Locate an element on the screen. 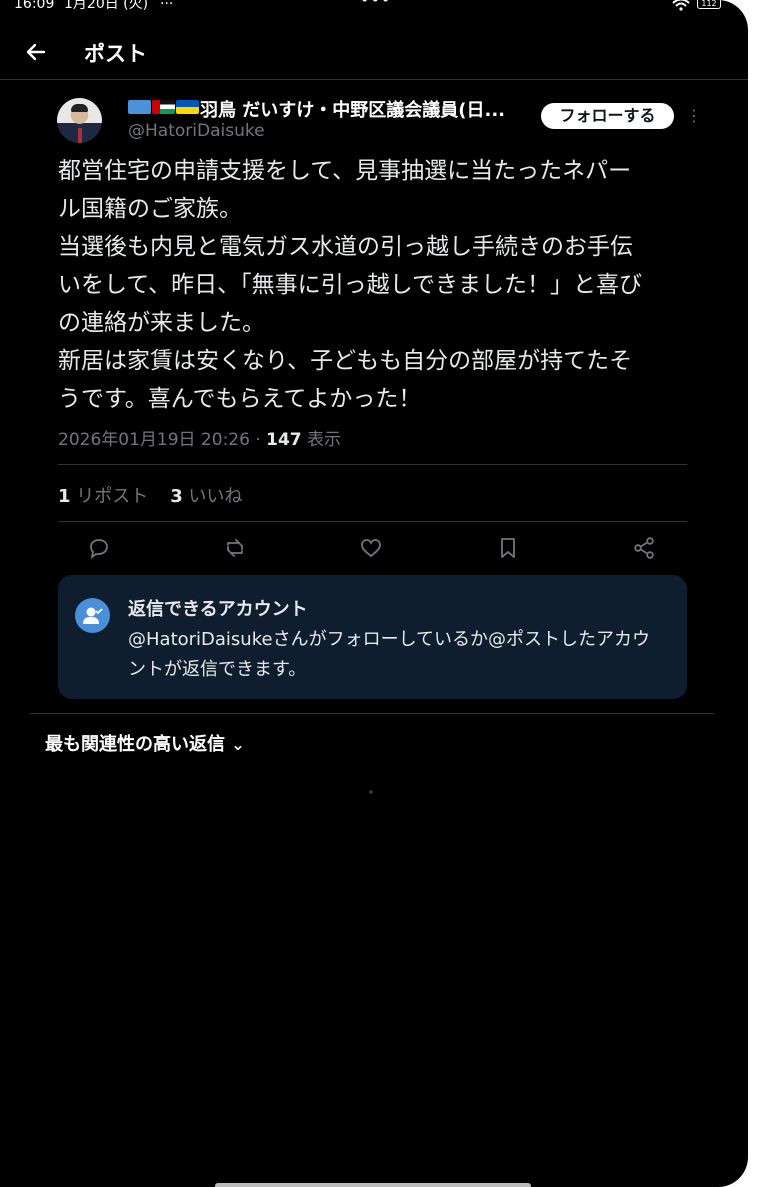  more-options-icon: ⋮ is located at coordinates (694, 115).